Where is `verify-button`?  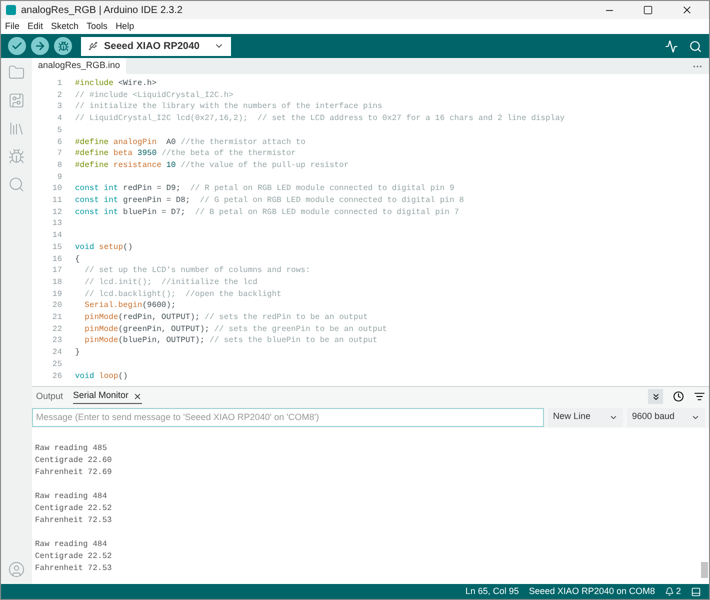 verify-button is located at coordinates (17, 46).